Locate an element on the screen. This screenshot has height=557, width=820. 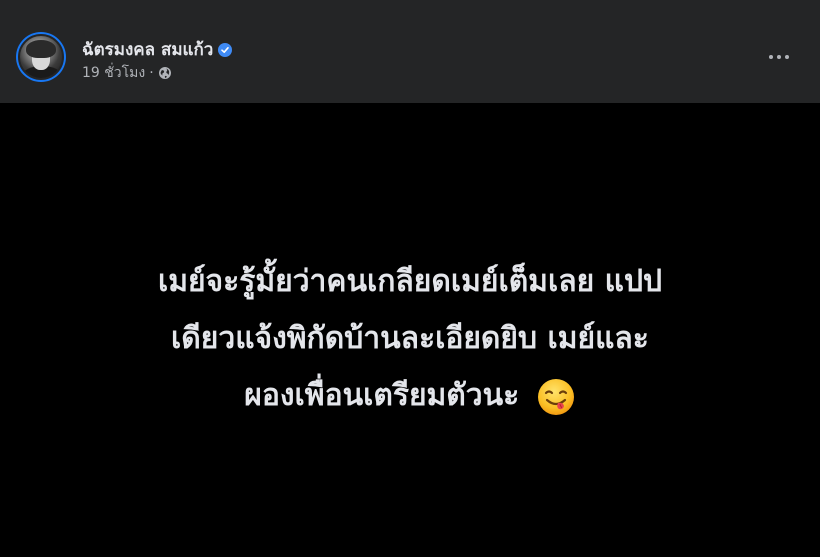
avatar is located at coordinates (41, 57).